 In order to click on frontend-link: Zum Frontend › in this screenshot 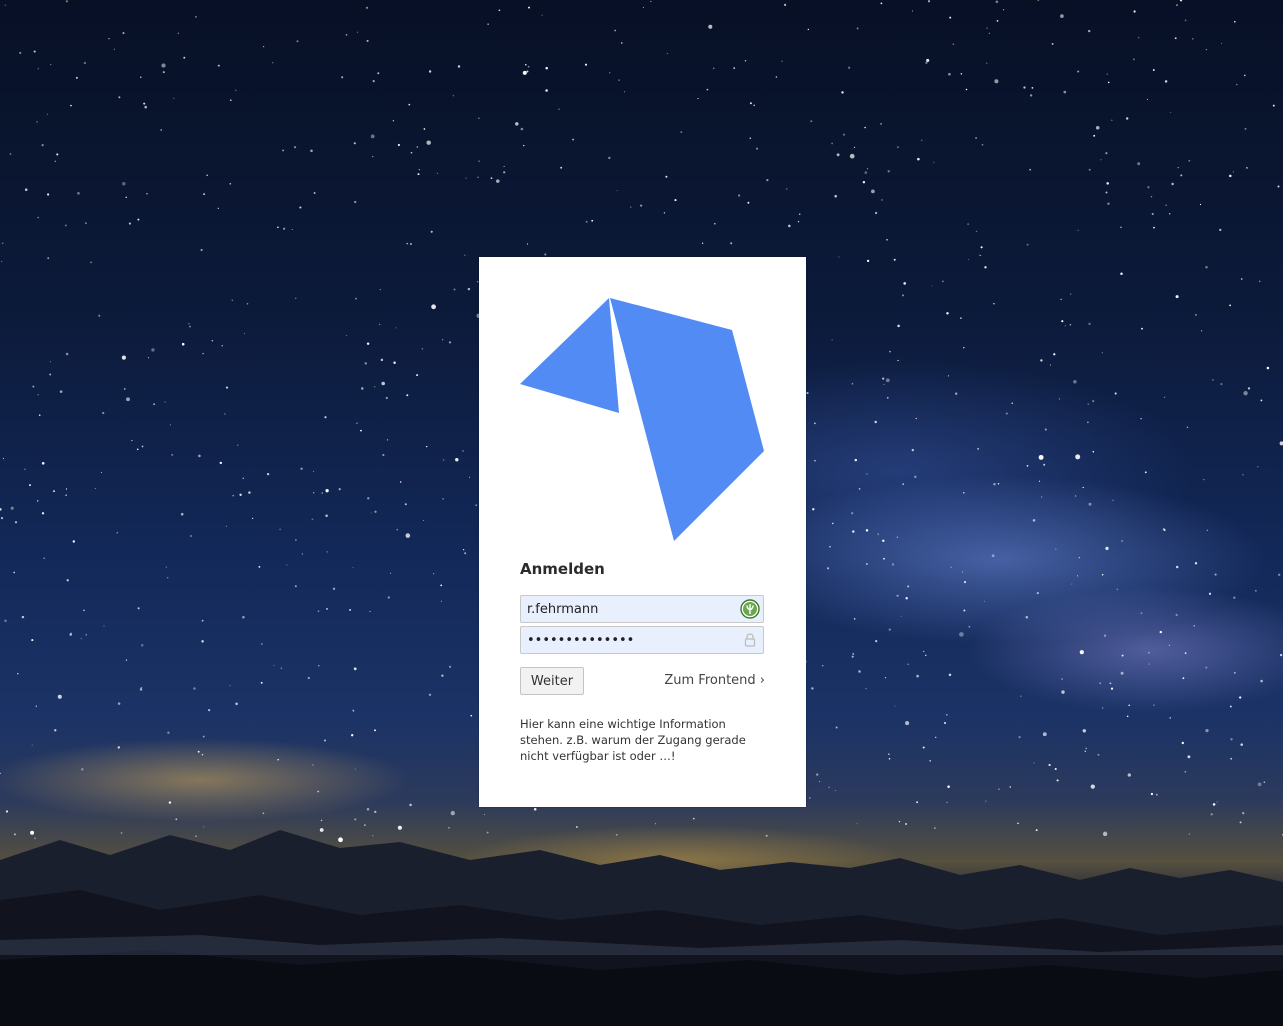, I will do `click(714, 680)`.